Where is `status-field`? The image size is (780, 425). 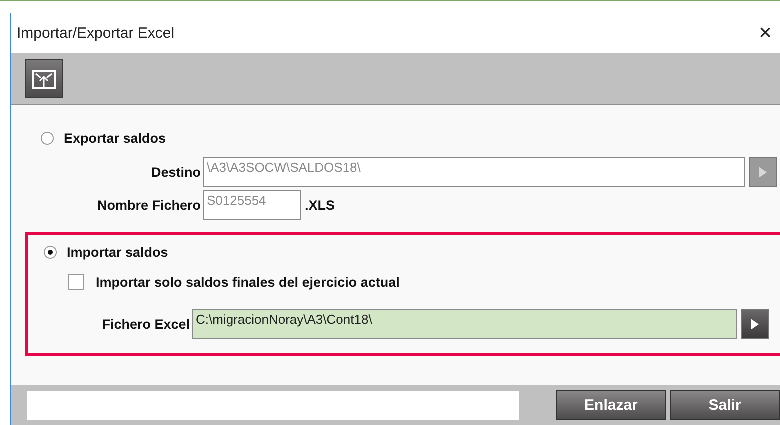
status-field is located at coordinates (273, 405).